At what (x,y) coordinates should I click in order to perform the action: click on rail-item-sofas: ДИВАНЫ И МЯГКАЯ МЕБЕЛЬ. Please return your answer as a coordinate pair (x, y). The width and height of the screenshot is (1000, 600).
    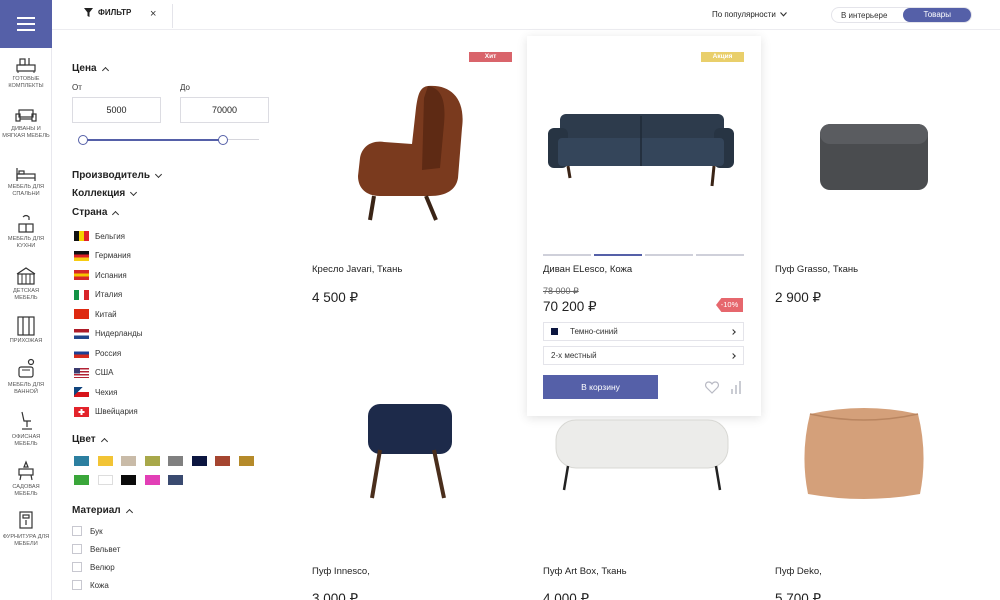
    Looking at the image, I should click on (26, 124).